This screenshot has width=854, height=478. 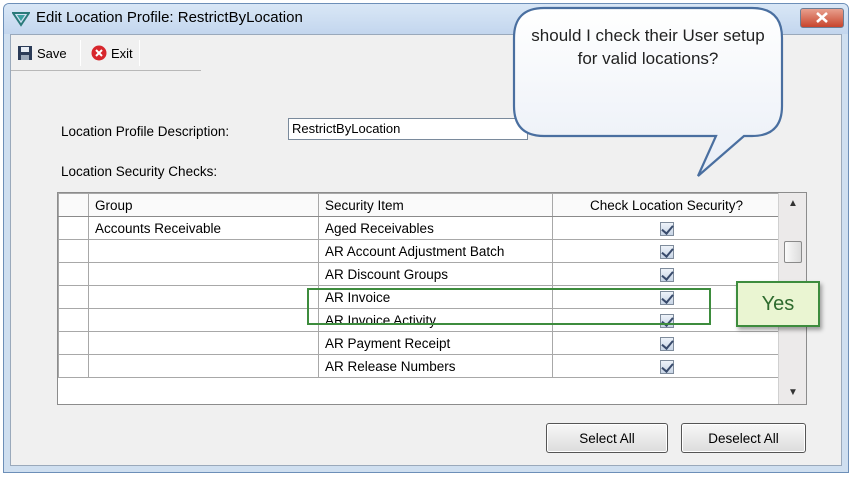 I want to click on exit-label: Exit, so click(x=122, y=53).